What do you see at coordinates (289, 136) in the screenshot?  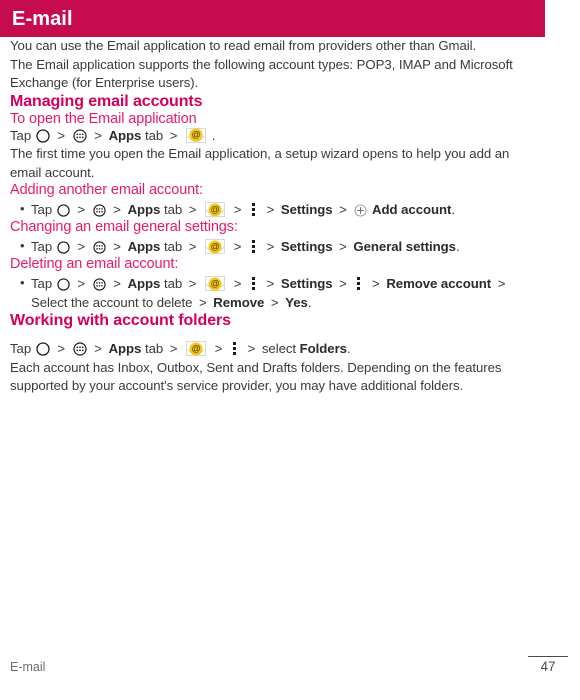 I see `step-open-email-application: Tap > > Apps tab > @ .` at bounding box center [289, 136].